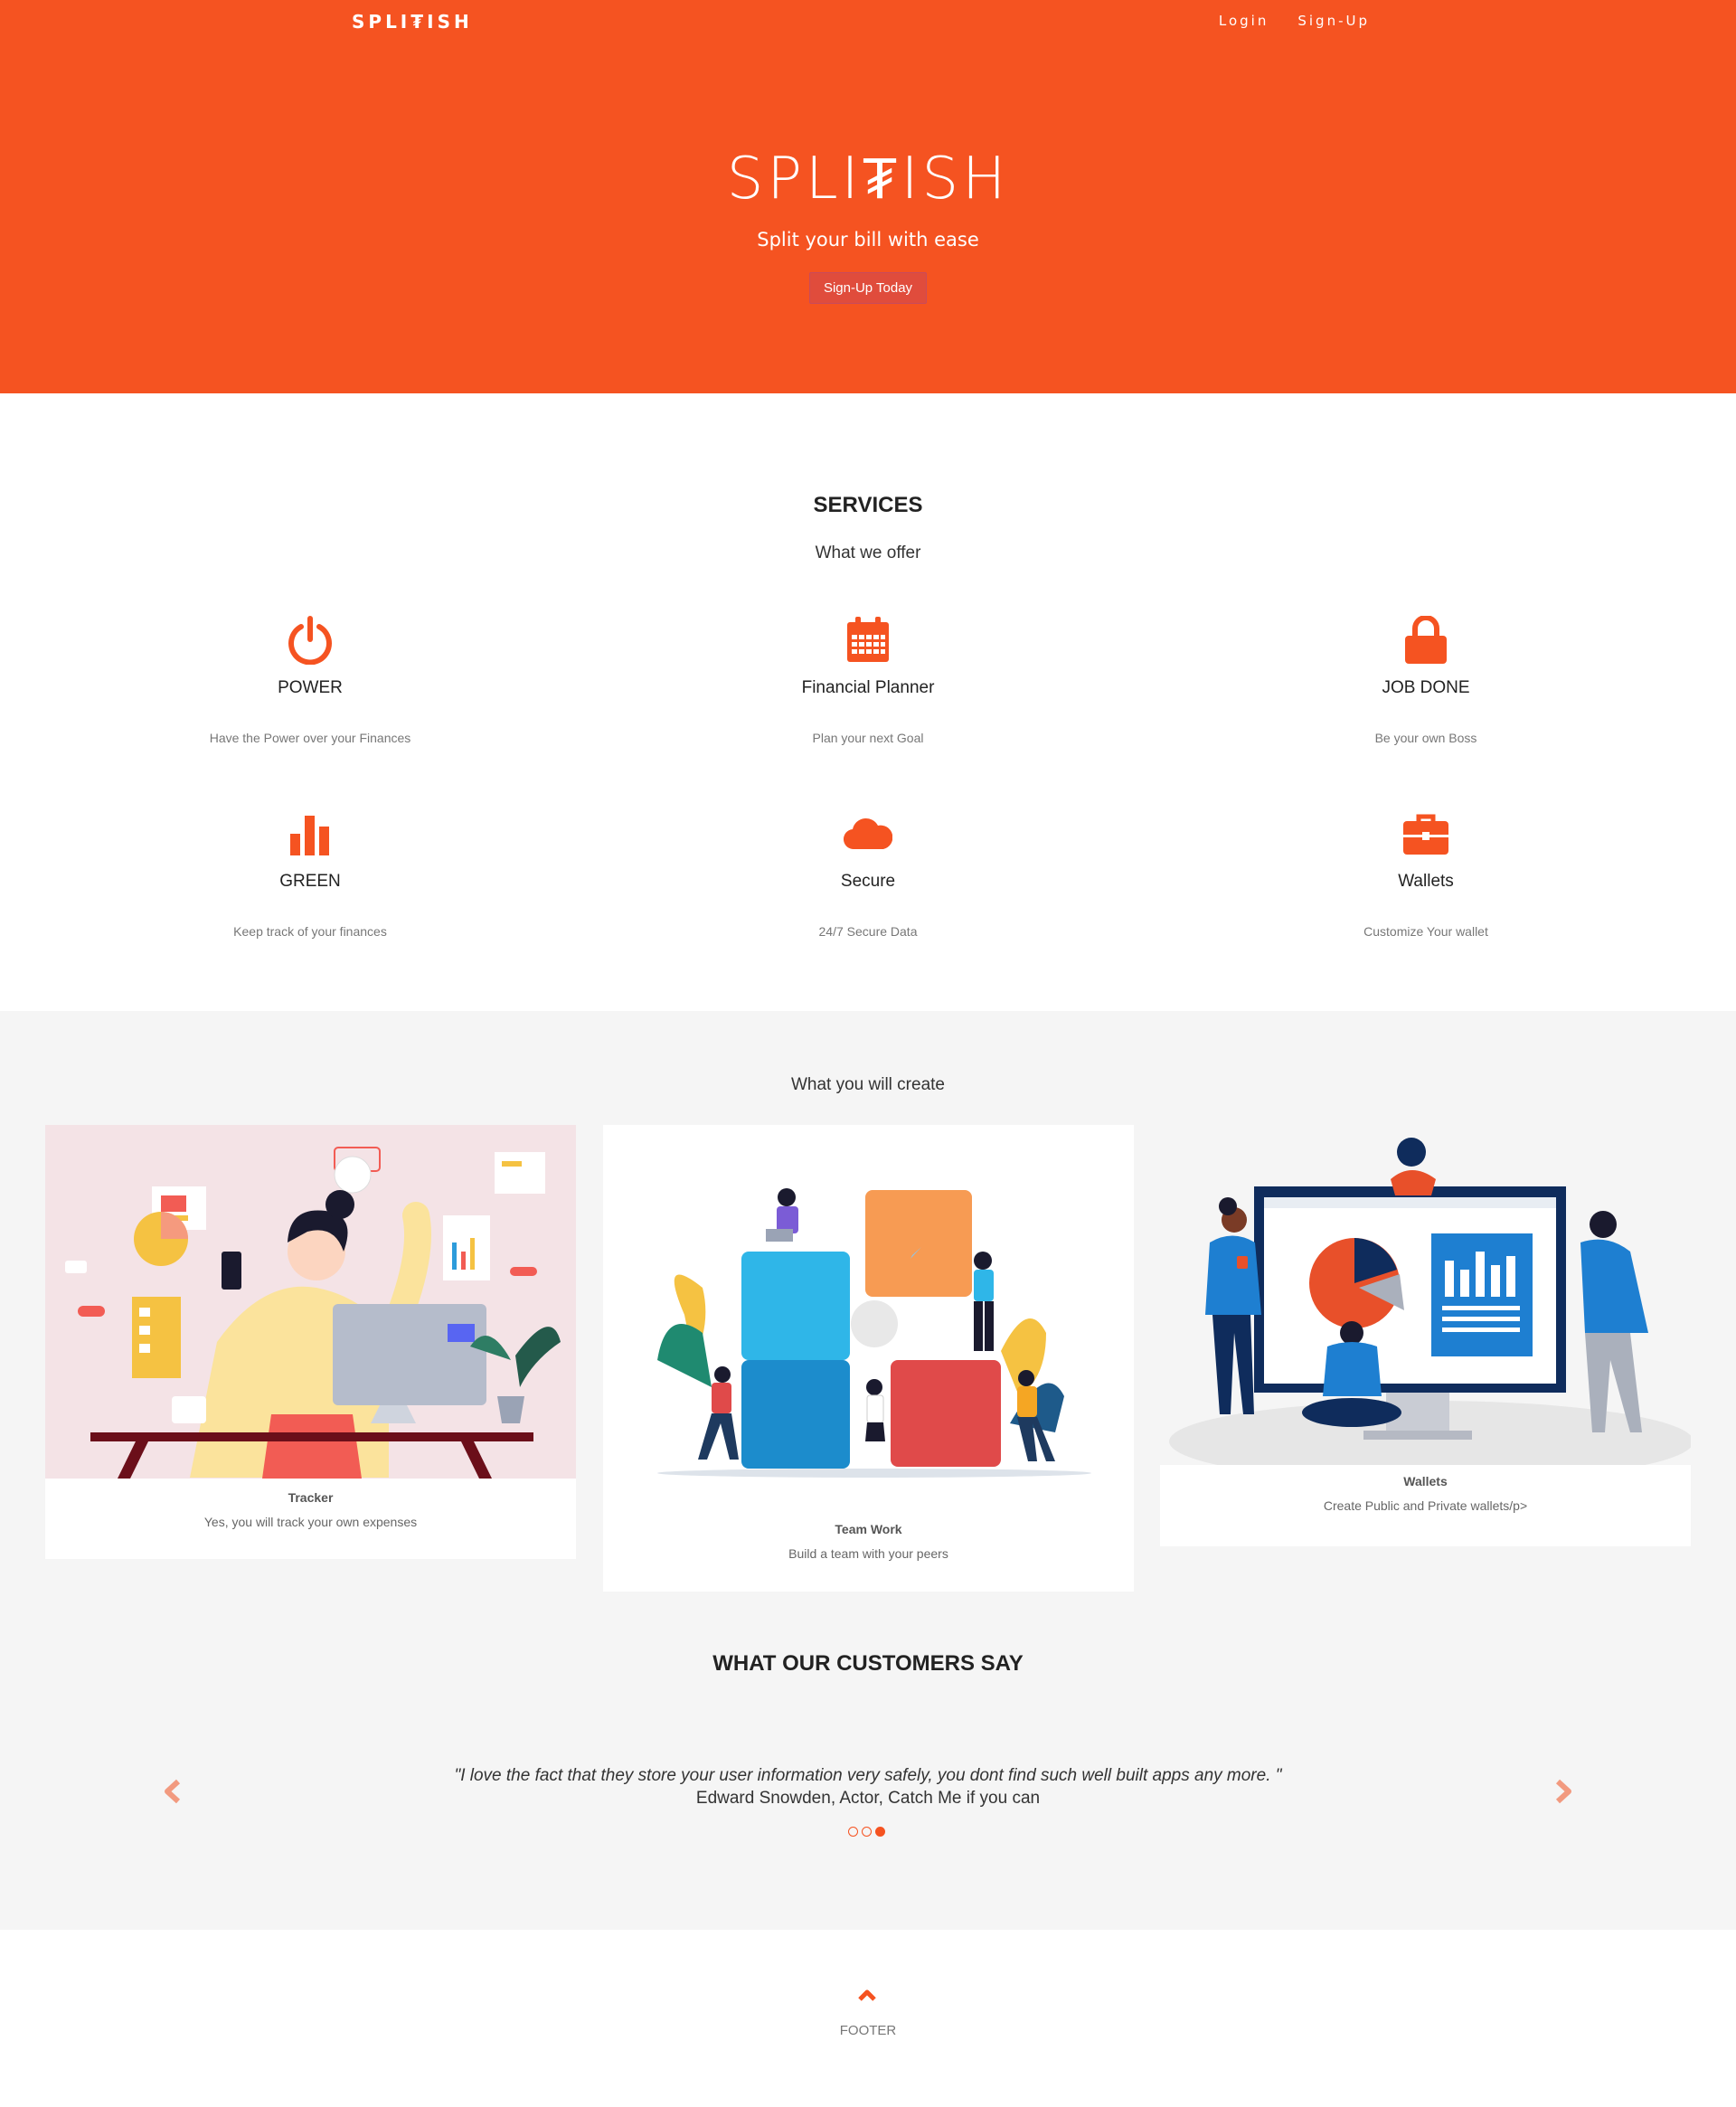 The image size is (1736, 2107). I want to click on card-desc: Create Public and Private wallets/p>, so click(1426, 1505).